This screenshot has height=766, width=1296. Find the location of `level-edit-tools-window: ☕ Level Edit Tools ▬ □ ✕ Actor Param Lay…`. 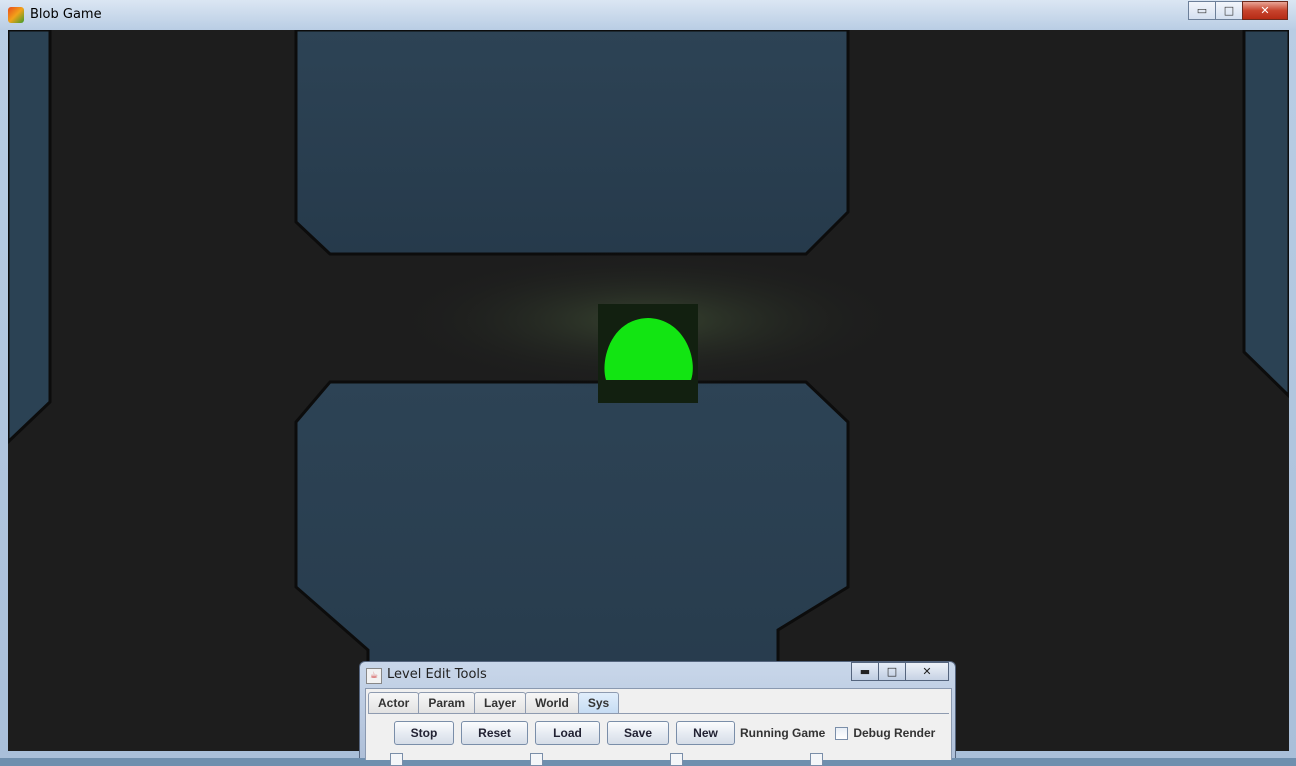

level-edit-tools-window: ☕ Level Edit Tools ▬ □ ✕ Actor Param Lay… is located at coordinates (657, 713).